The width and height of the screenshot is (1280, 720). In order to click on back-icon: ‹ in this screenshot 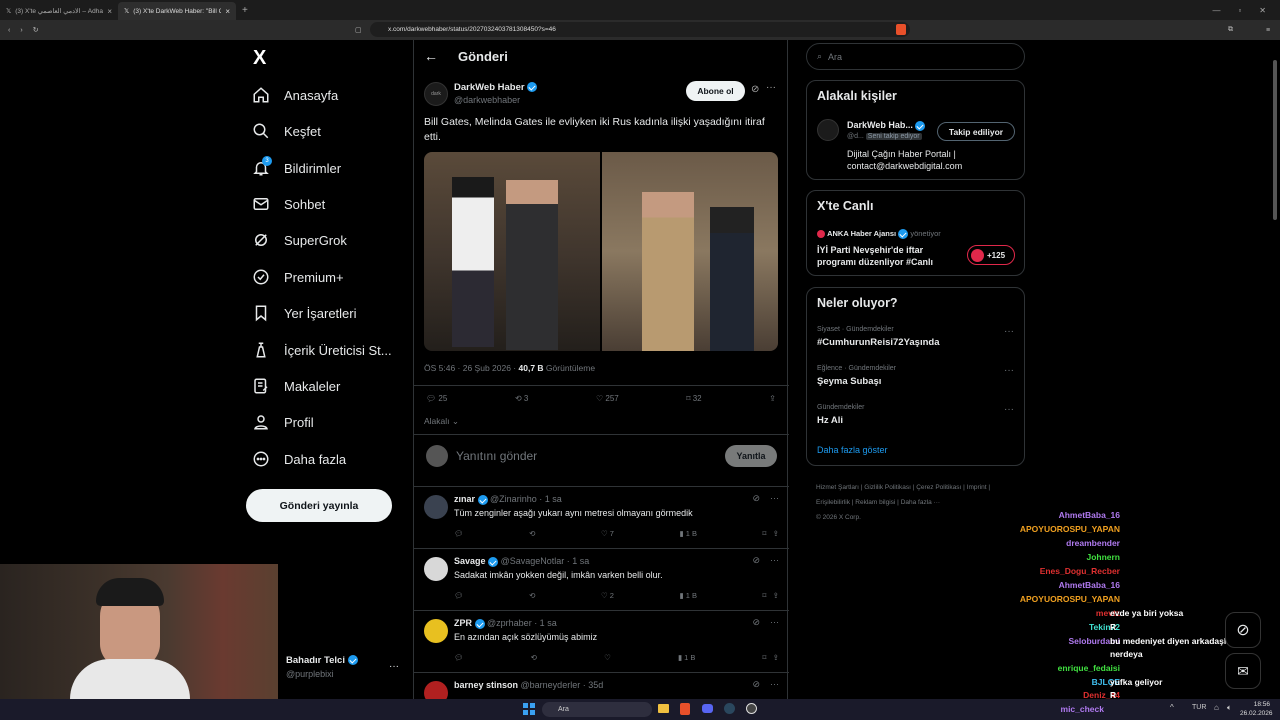, I will do `click(9, 30)`.